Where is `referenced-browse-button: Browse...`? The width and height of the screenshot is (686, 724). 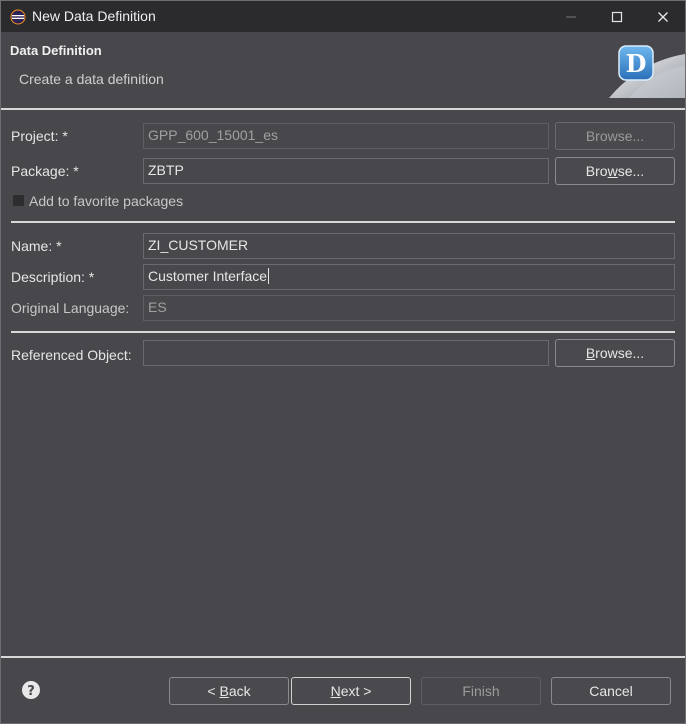
referenced-browse-button: Browse... is located at coordinates (615, 353).